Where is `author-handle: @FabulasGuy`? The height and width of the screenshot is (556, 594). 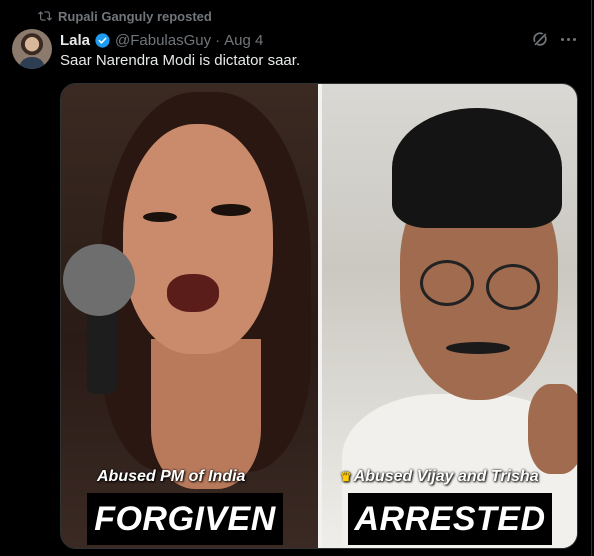
author-handle: @FabulasGuy is located at coordinates (163, 40).